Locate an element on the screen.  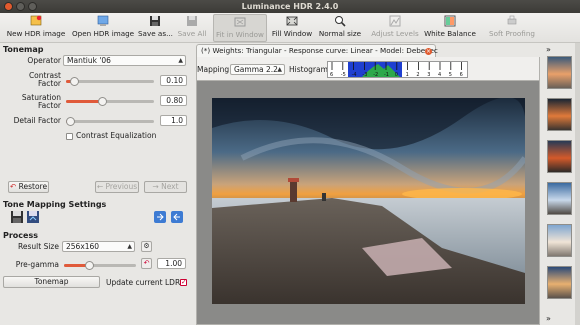
maximize-window-button is located at coordinates (32, 6).